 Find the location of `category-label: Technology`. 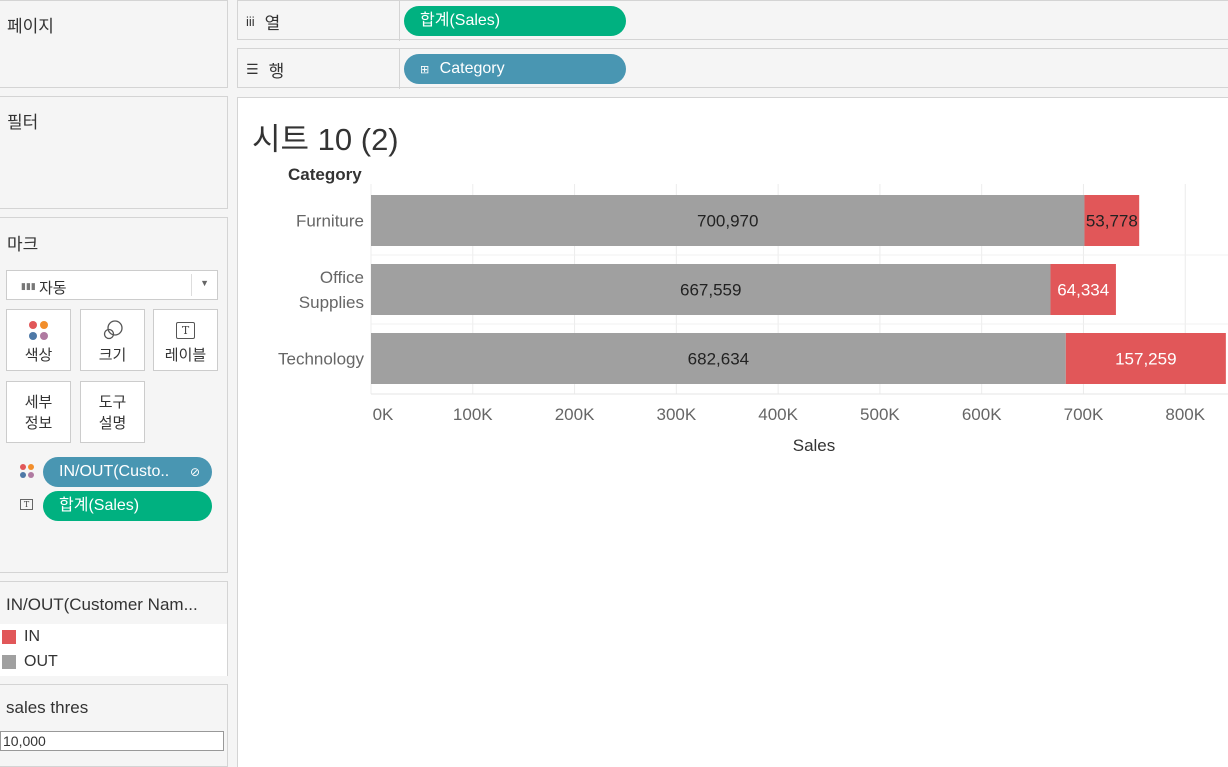

category-label: Technology is located at coordinates (321, 359).